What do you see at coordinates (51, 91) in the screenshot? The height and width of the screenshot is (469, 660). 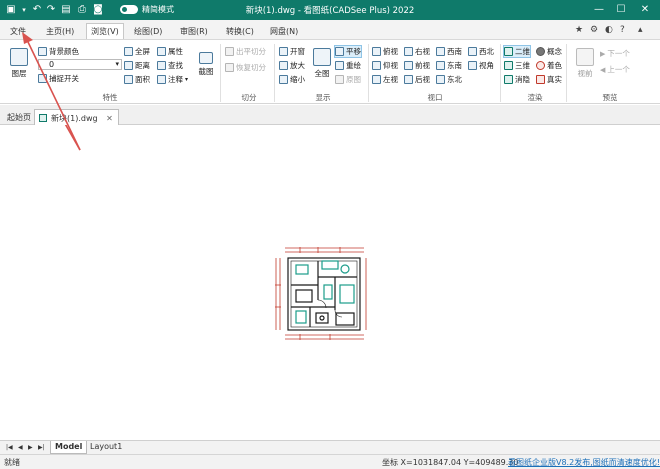 I see `annotation-arrow-overlay` at bounding box center [51, 91].